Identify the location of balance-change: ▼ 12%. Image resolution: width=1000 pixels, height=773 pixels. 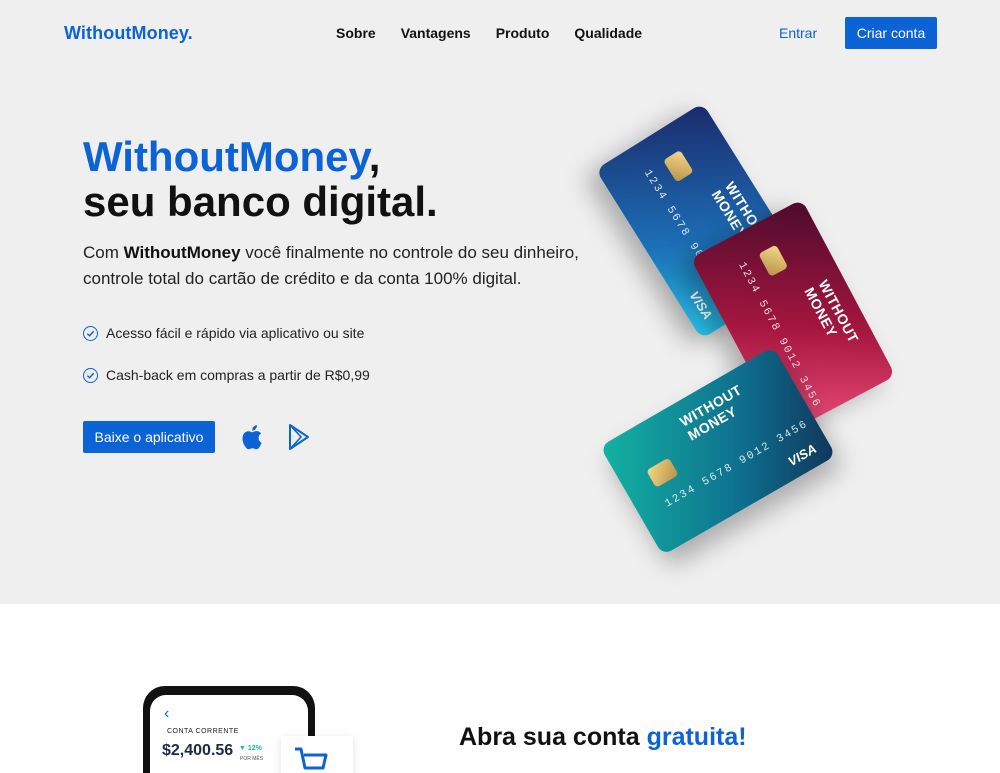
(250, 748).